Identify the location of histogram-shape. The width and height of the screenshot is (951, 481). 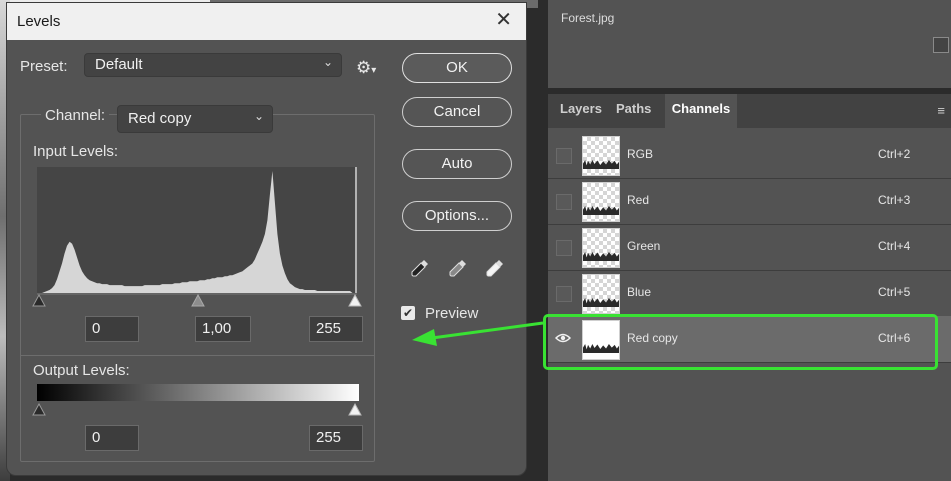
(196, 232).